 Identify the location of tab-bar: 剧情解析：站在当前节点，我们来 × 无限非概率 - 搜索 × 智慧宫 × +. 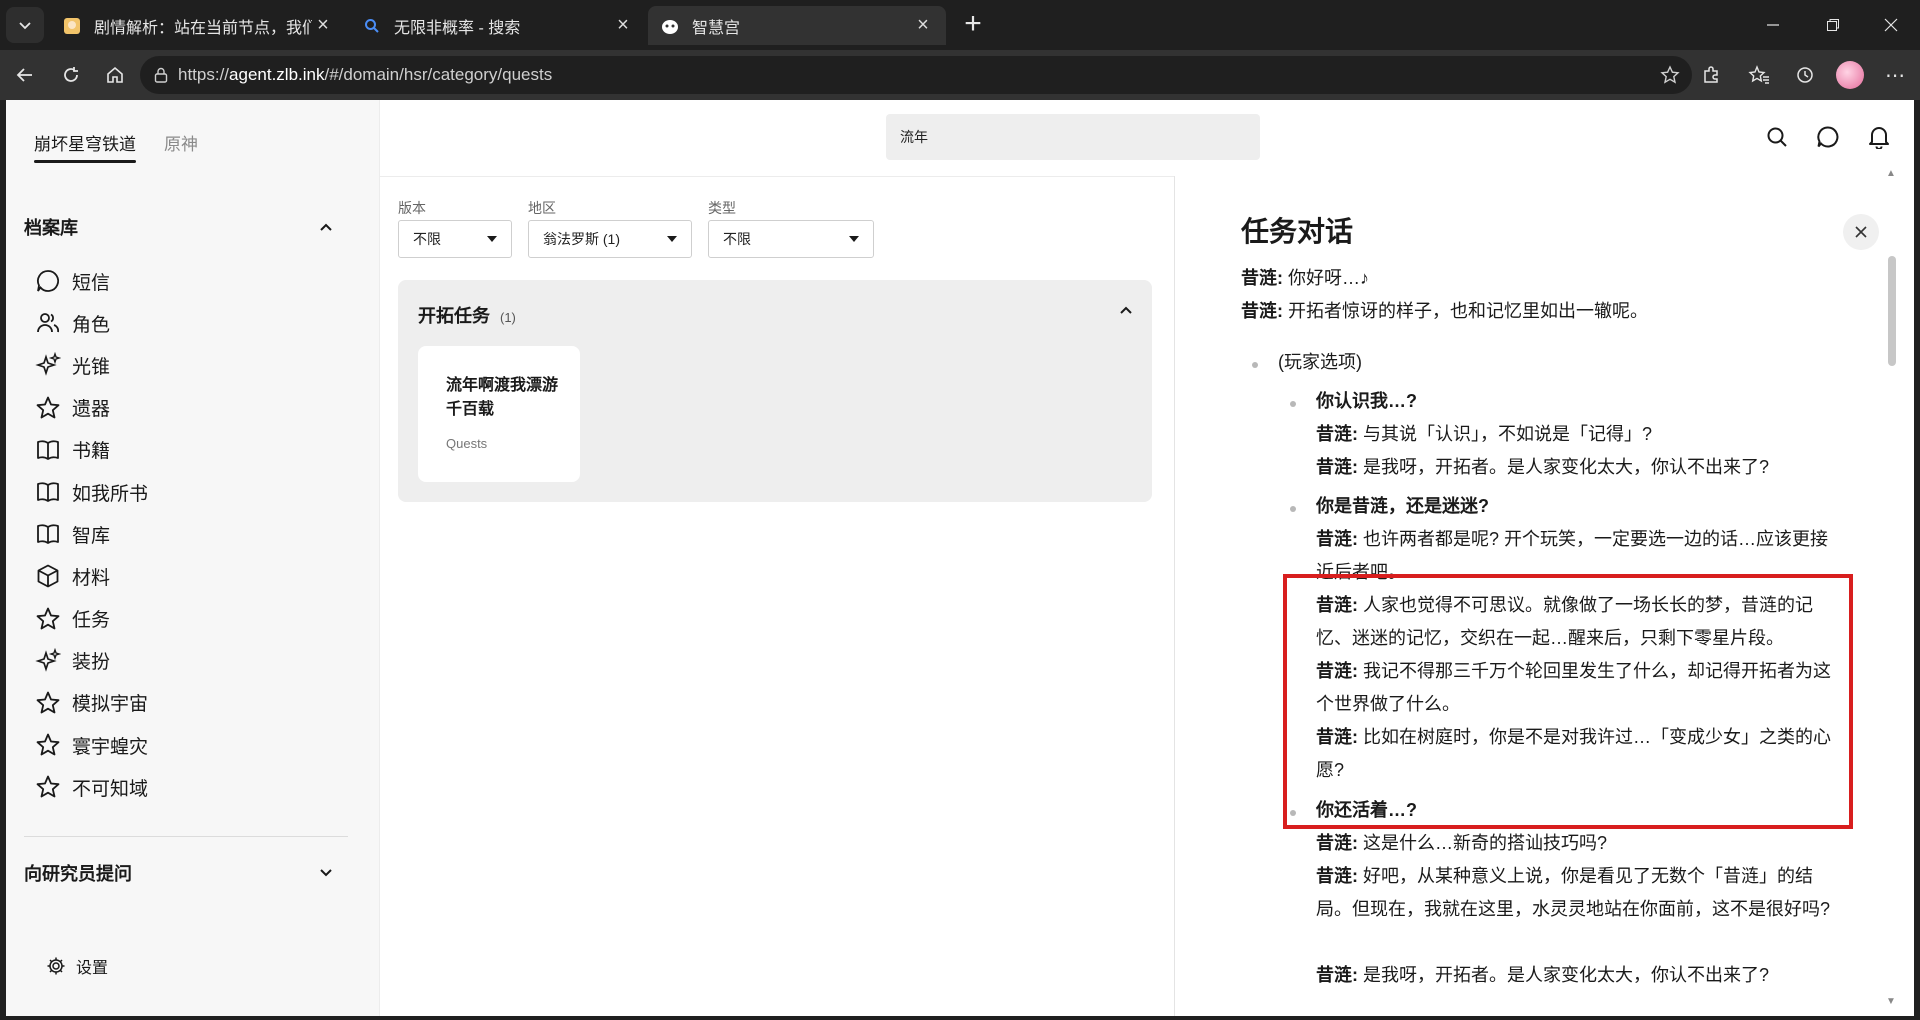
(960, 25).